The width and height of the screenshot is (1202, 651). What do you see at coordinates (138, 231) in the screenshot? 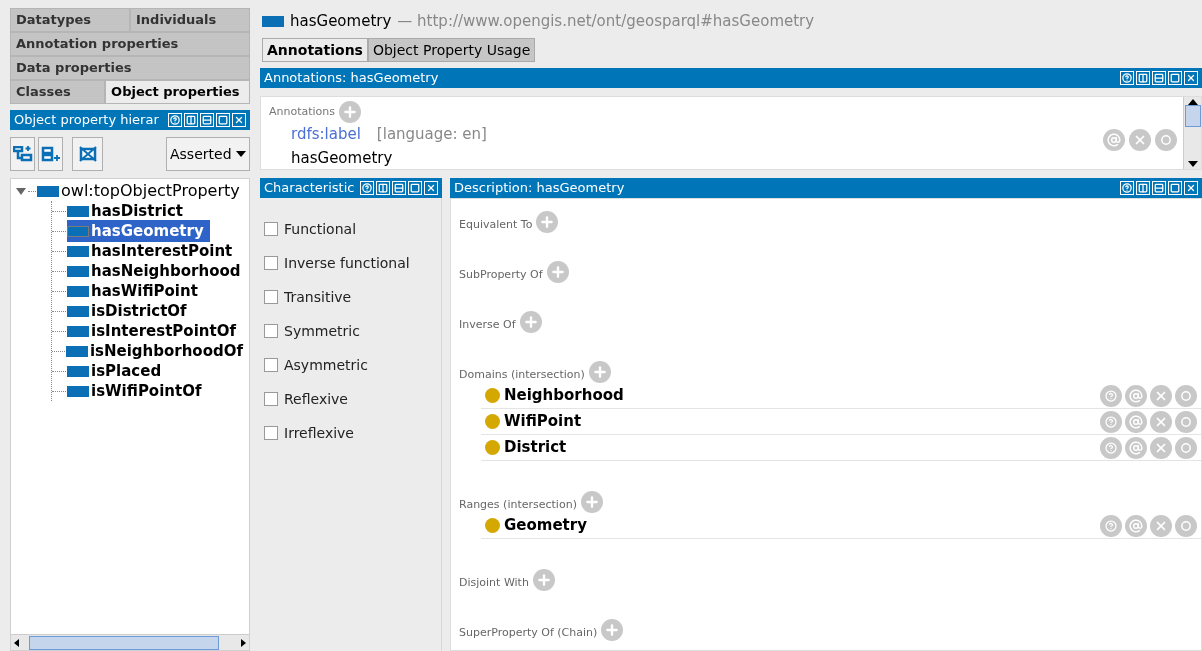
I see `tree-item: hasGeometry` at bounding box center [138, 231].